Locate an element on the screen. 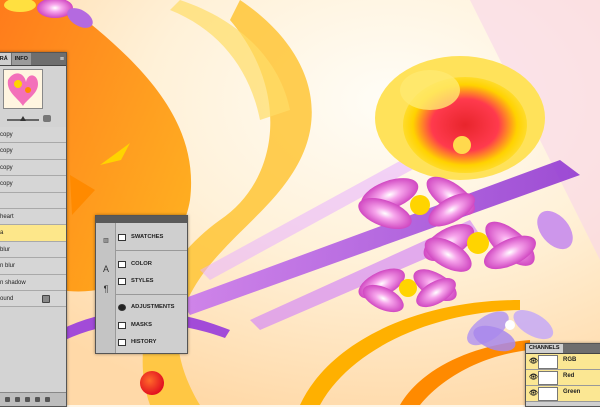  channel-name: RGB is located at coordinates (570, 360).